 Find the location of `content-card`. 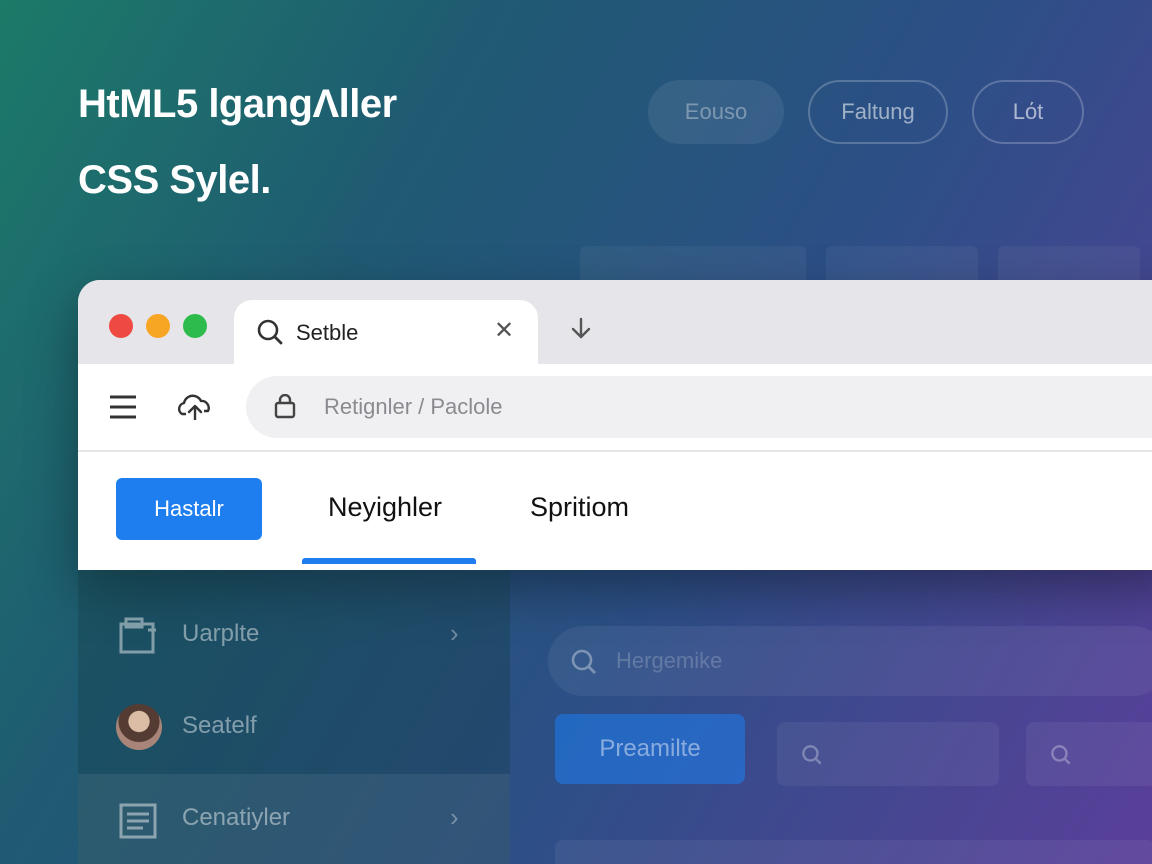

content-card is located at coordinates (853, 852).